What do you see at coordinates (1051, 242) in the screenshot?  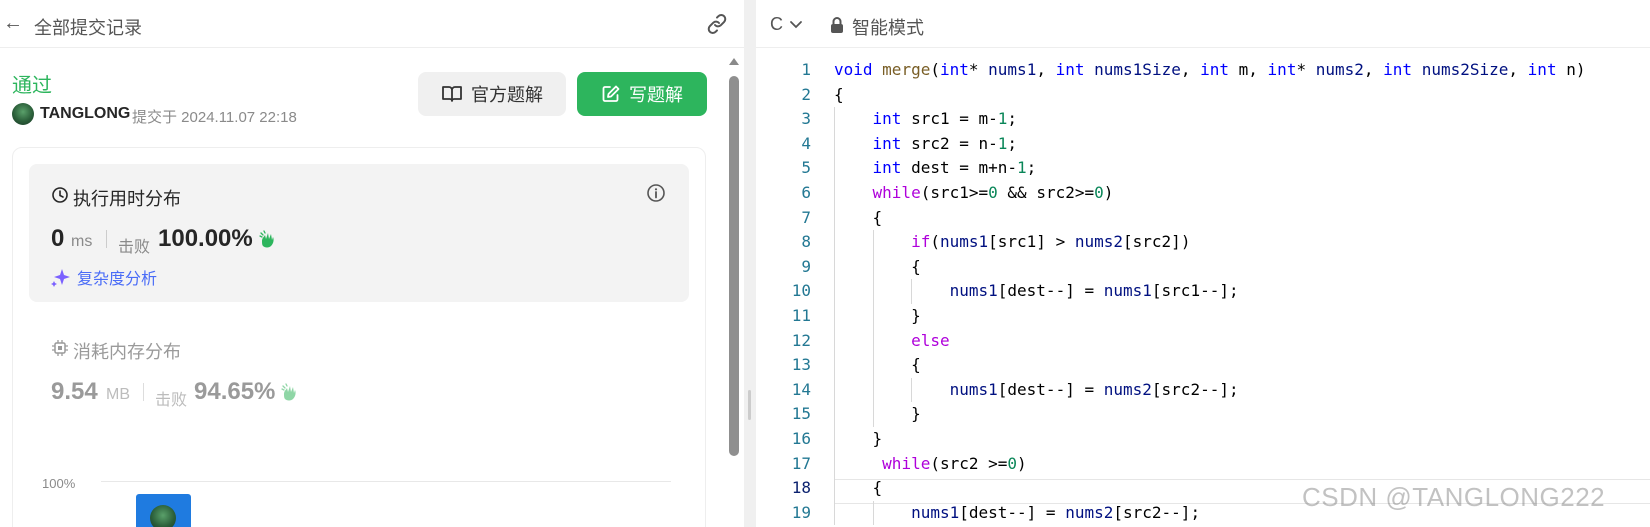 I see `code-text: if(nums1[src1] > nums2[src2])` at bounding box center [1051, 242].